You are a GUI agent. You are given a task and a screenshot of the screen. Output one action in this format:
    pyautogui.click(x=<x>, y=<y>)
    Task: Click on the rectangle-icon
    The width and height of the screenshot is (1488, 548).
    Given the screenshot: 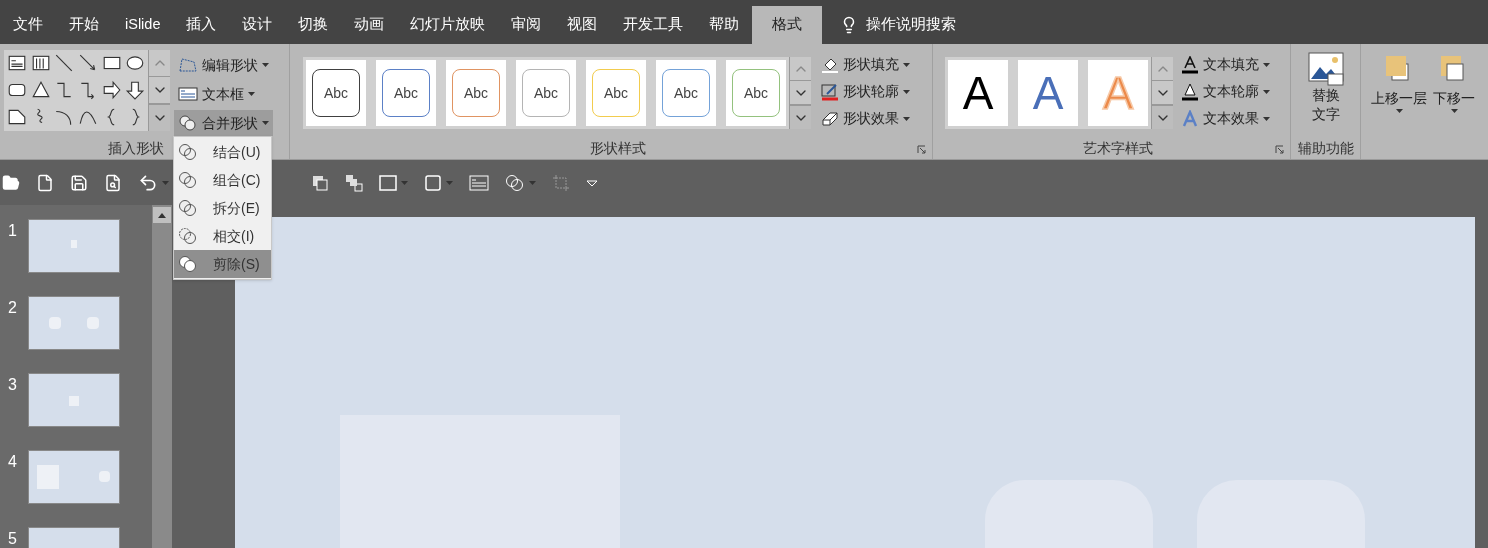 What is the action you would take?
    pyautogui.click(x=388, y=182)
    